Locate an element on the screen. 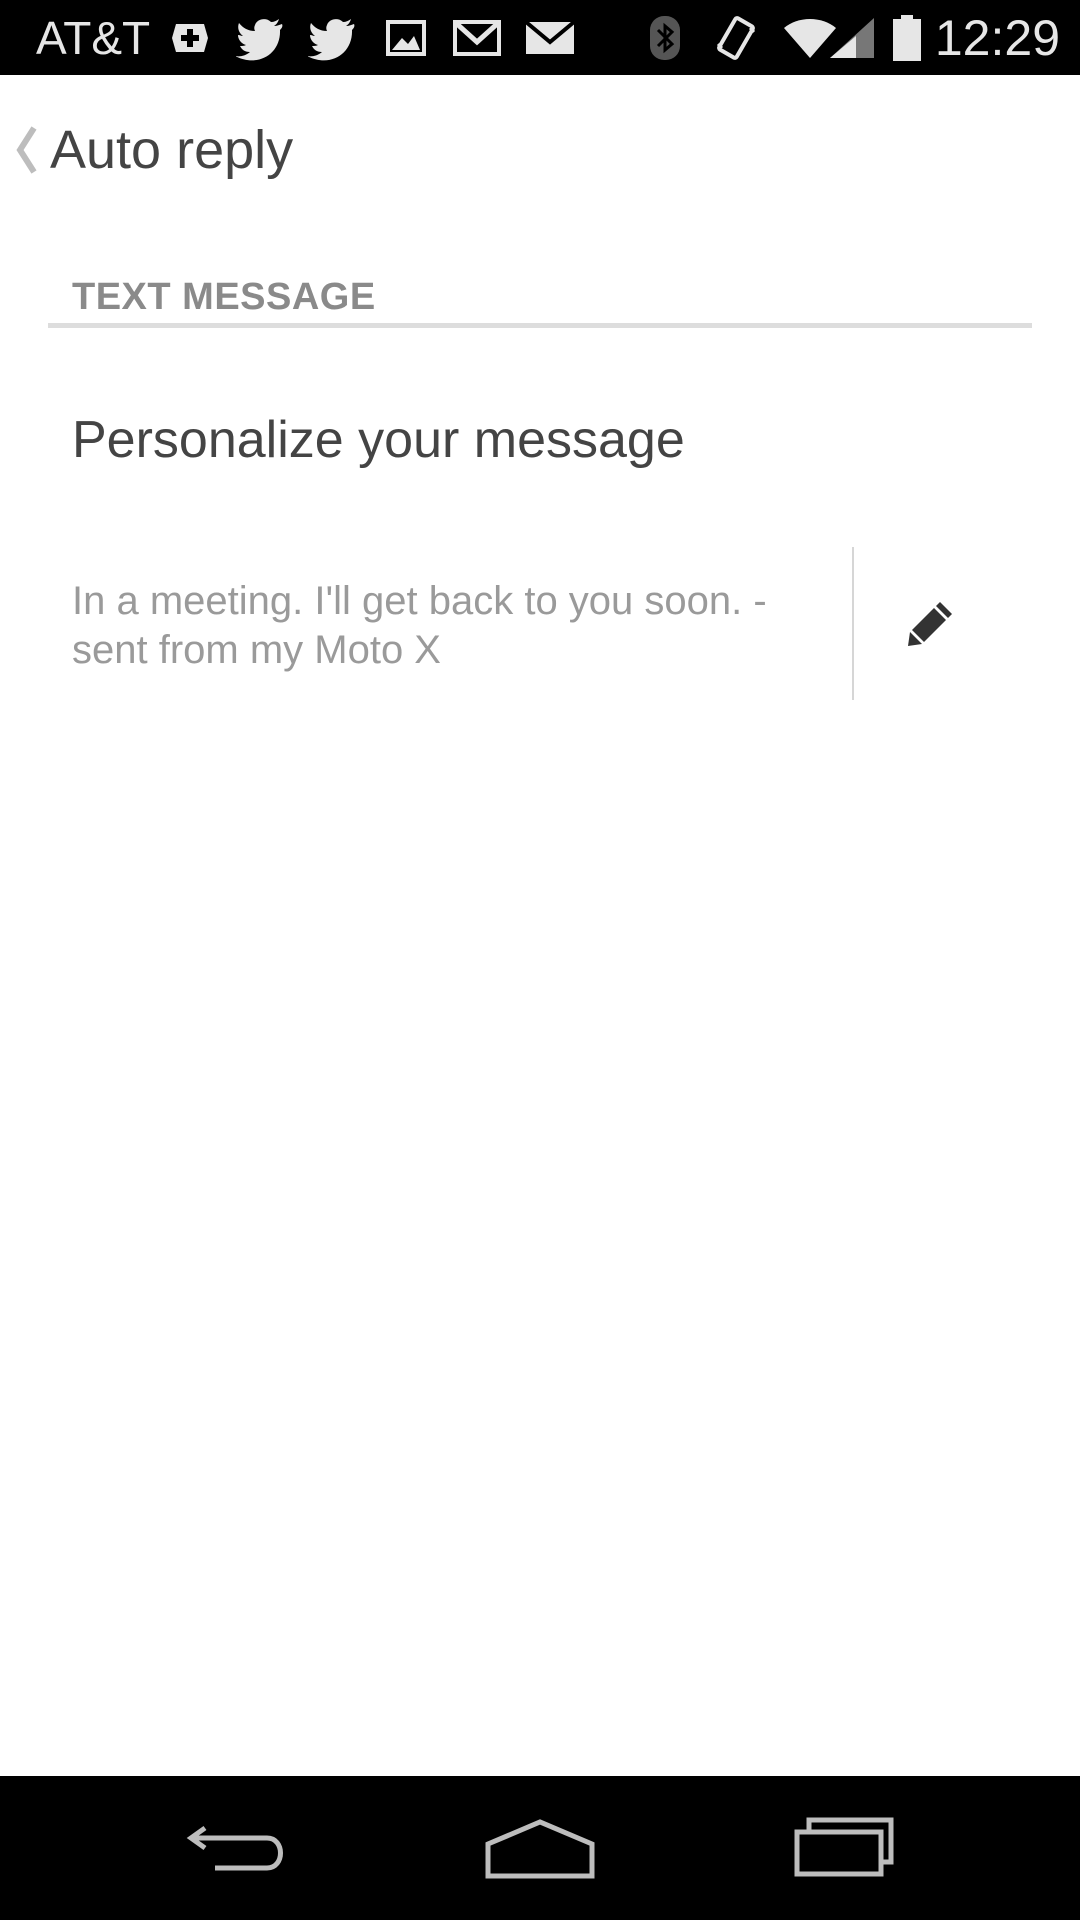 This screenshot has width=1080, height=1920. nav-home-button is located at coordinates (540, 1848).